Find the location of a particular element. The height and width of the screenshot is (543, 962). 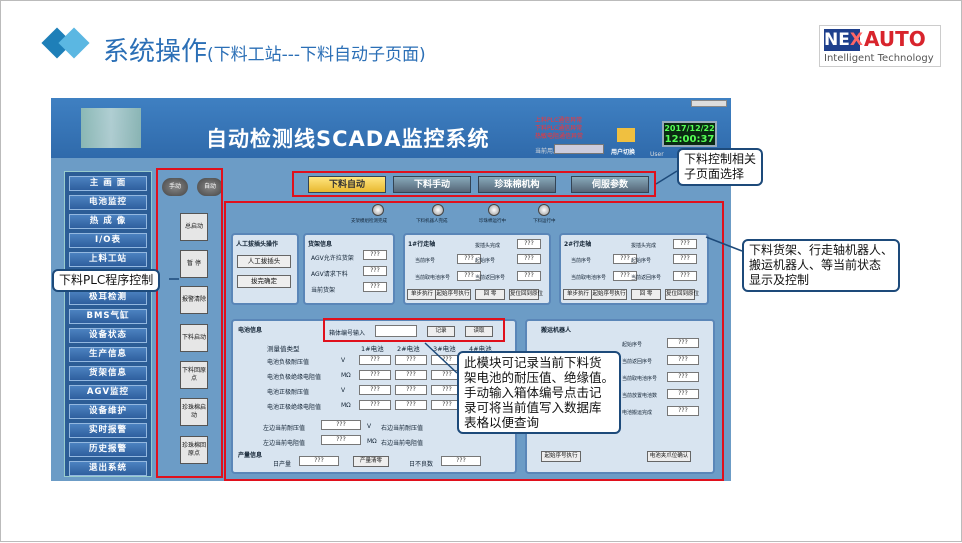

sidebar-item: 设备维护 is located at coordinates (108, 411).